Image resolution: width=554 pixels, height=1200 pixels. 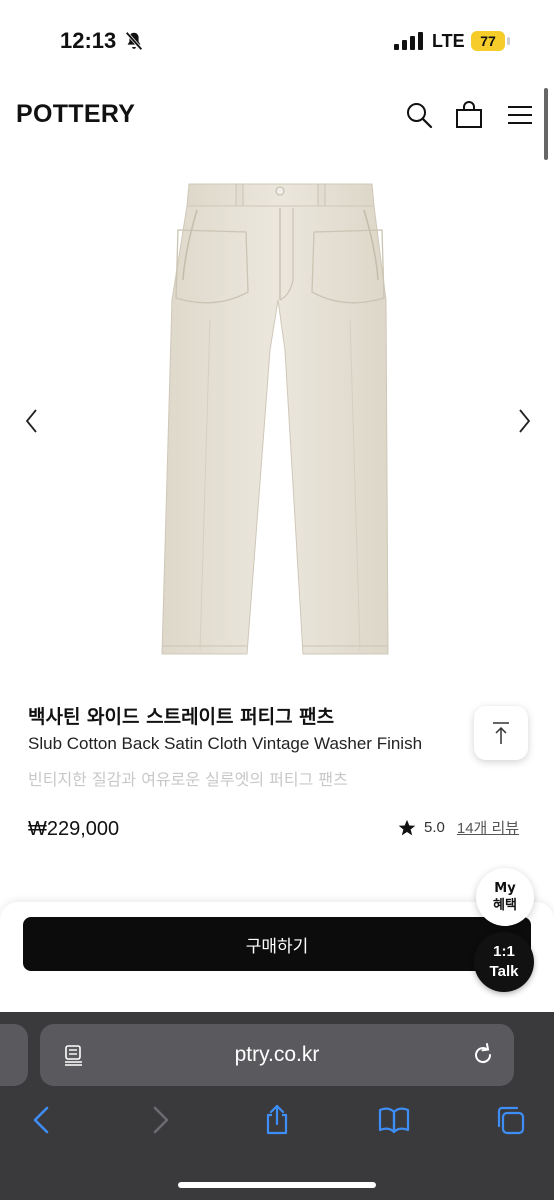 I want to click on product-rating: 5.0 14개 리뷰, so click(x=458, y=827).